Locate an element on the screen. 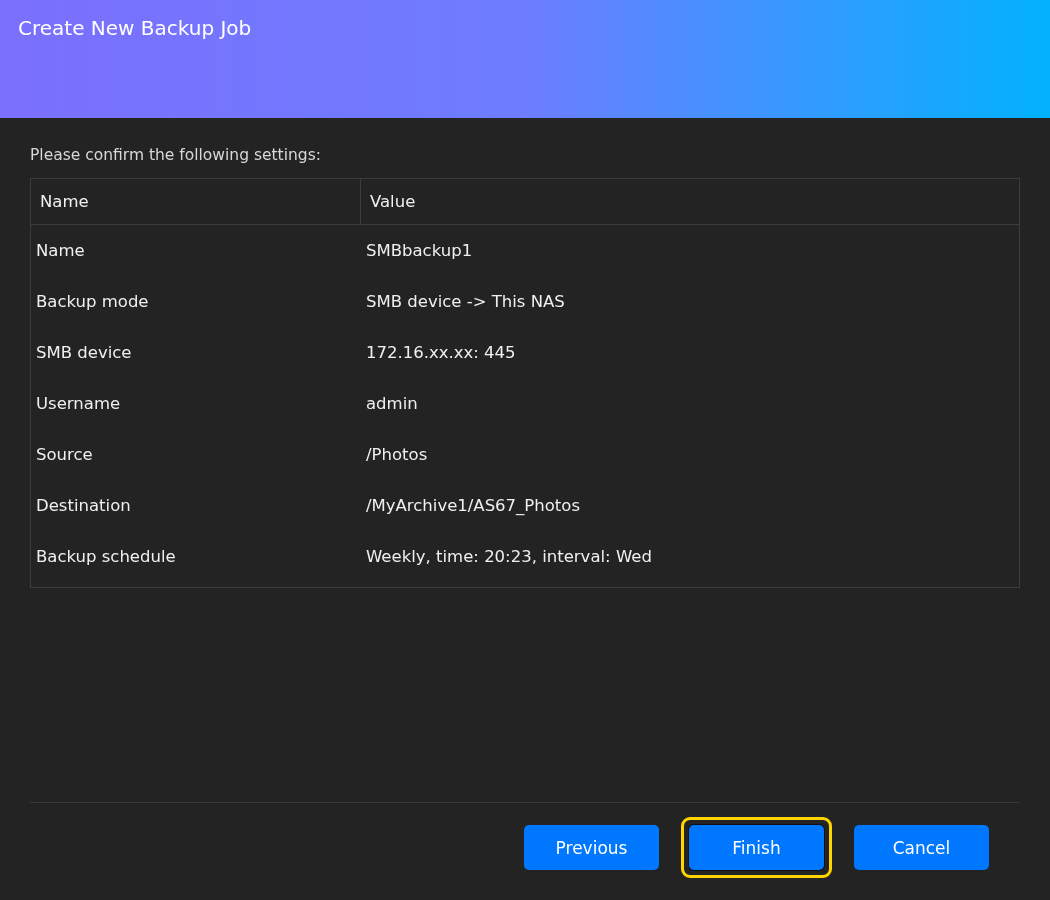 This screenshot has height=900, width=1050. table-cell-text: Username is located at coordinates (78, 403).